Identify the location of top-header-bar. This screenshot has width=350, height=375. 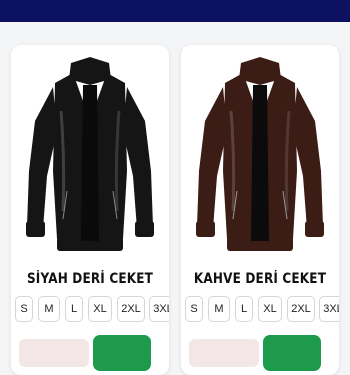
(175, 11).